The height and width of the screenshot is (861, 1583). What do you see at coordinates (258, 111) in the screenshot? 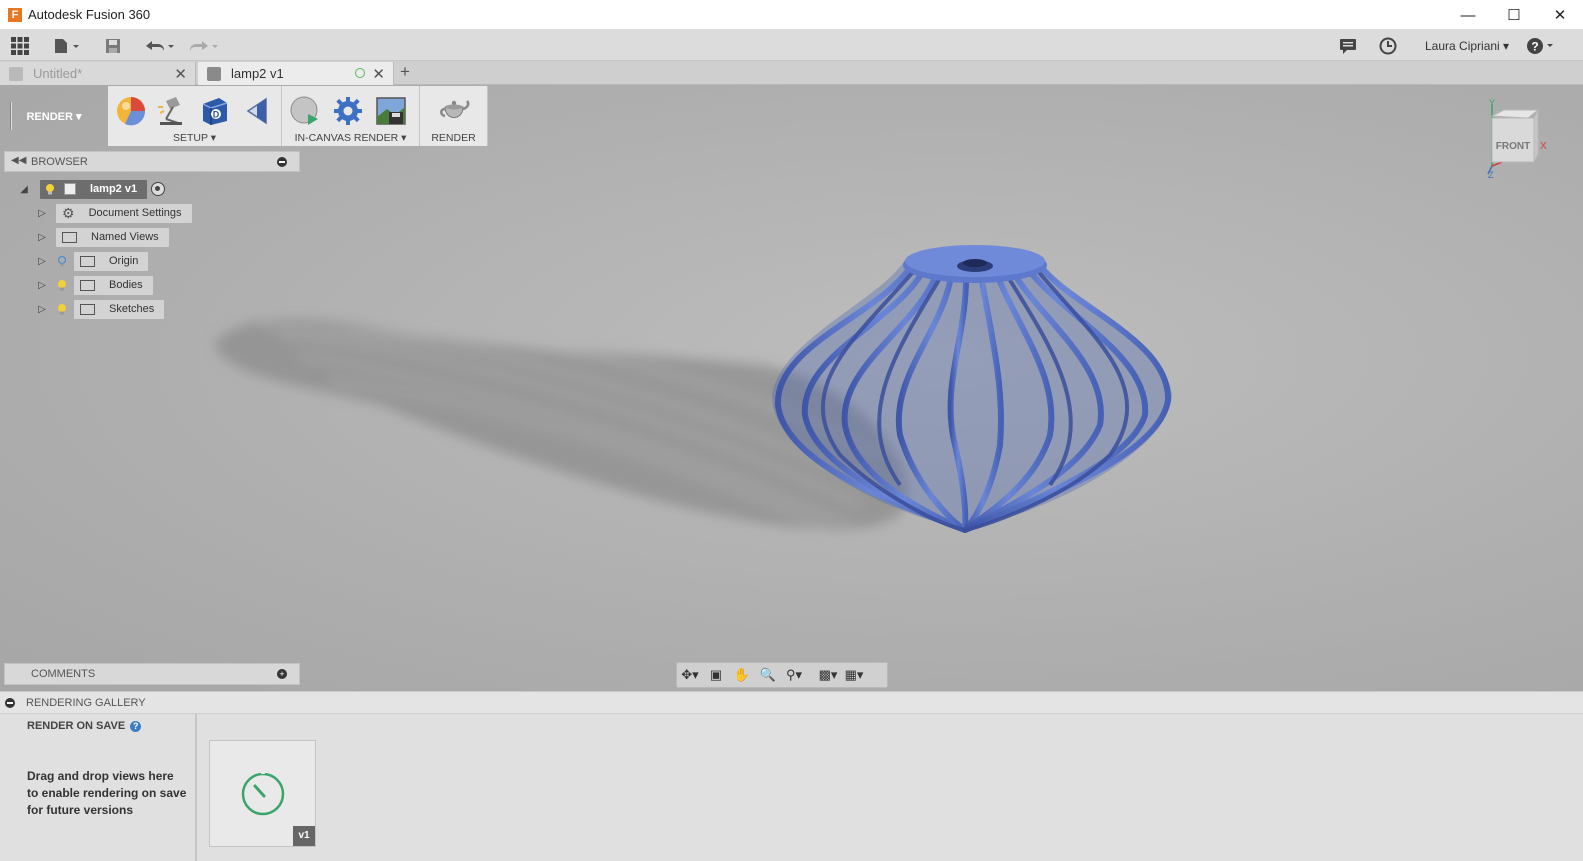
I see `decal-icon` at bounding box center [258, 111].